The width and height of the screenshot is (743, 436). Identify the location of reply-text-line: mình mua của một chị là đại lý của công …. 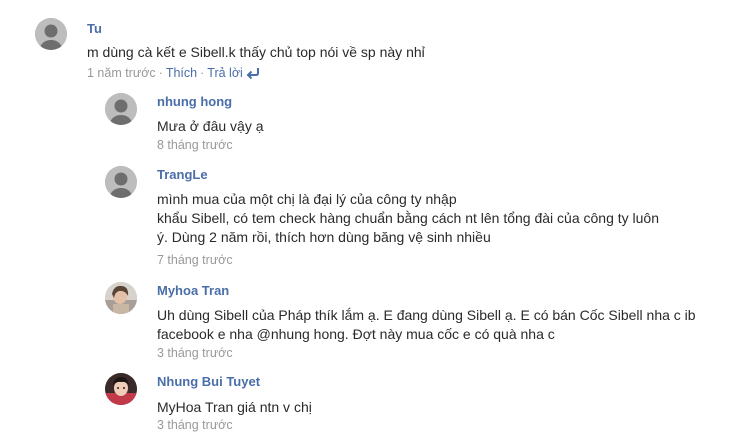
(307, 199).